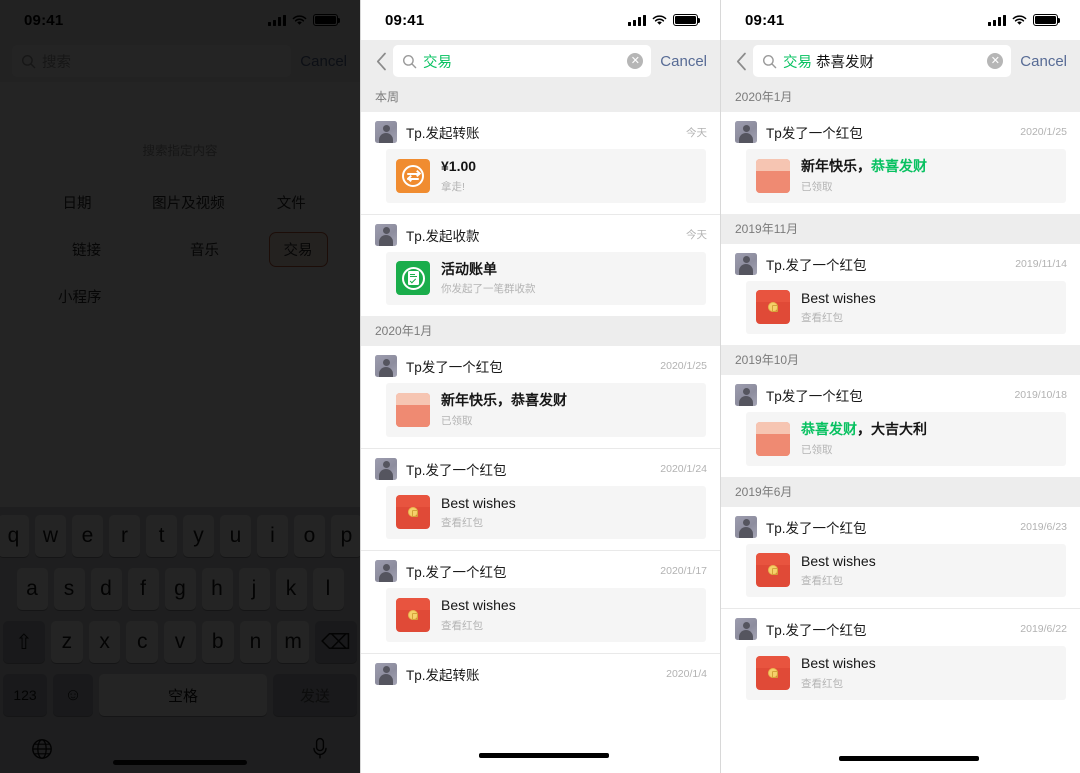  What do you see at coordinates (152, 61) in the screenshot?
I see `search-input: 搜索` at bounding box center [152, 61].